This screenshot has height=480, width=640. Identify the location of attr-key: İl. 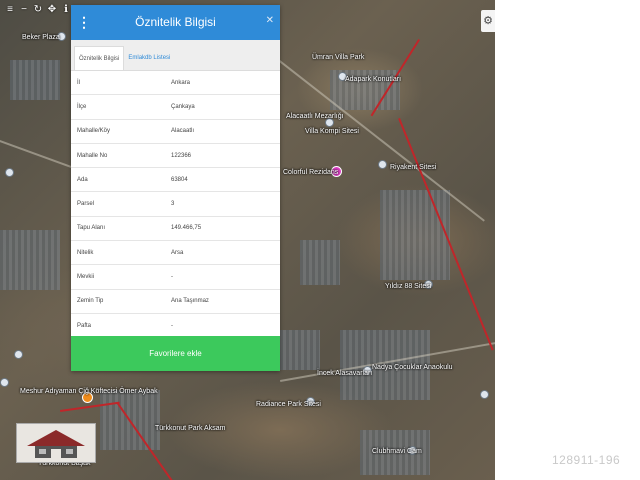
(78, 82).